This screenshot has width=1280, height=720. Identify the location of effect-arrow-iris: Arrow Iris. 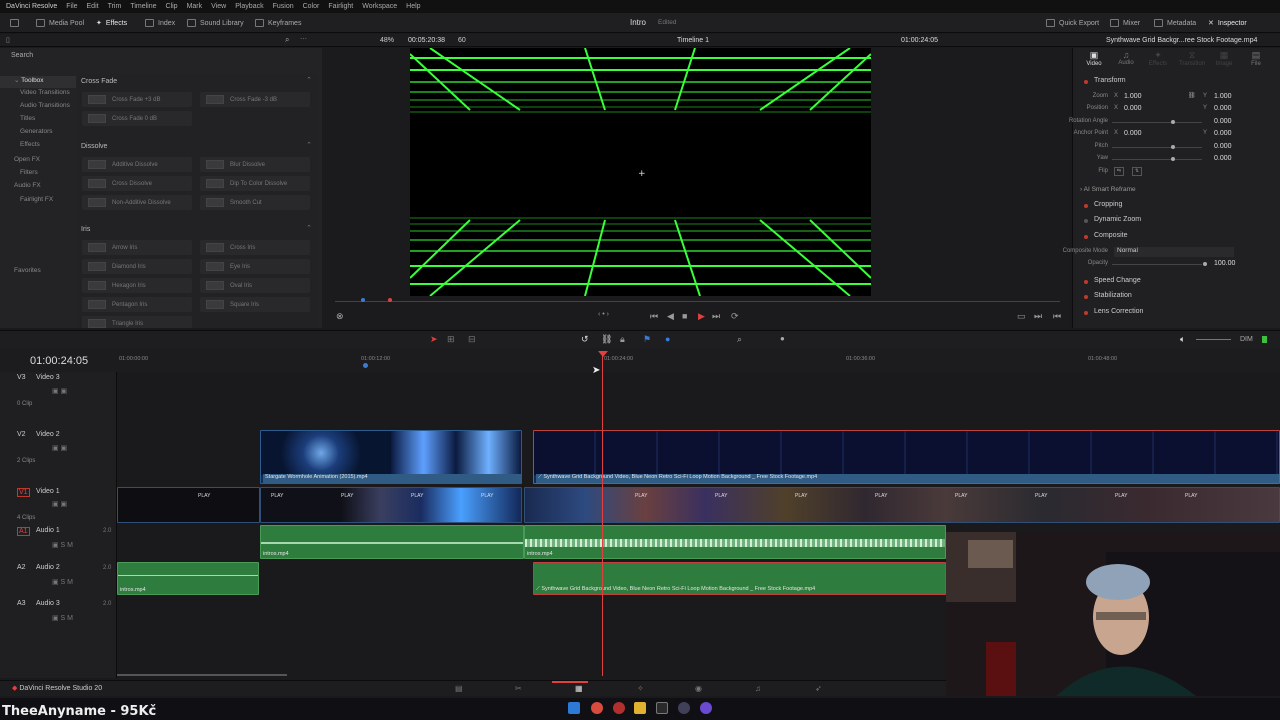
(137, 247).